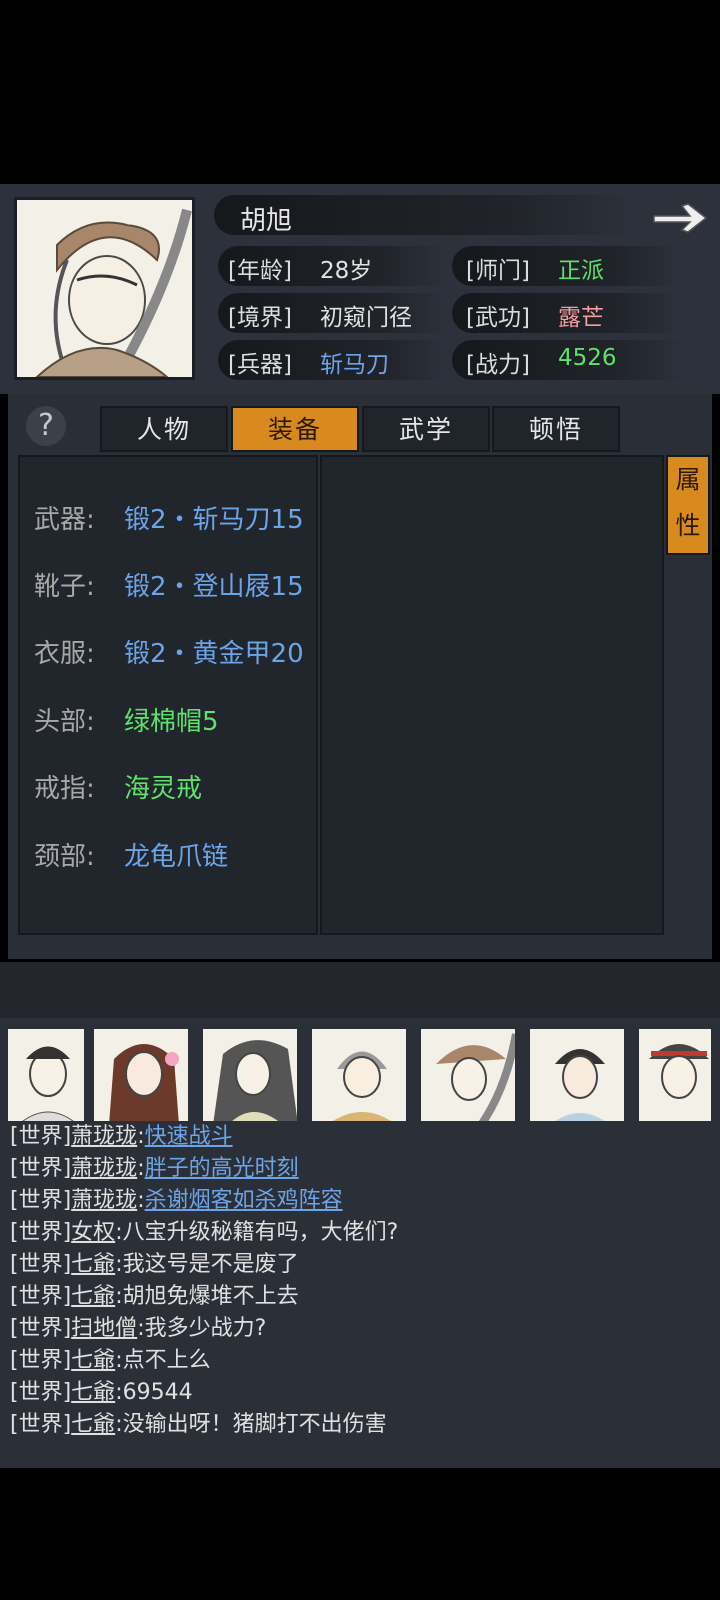  What do you see at coordinates (210, 1296) in the screenshot?
I see `chat-message: 胡旭免爆堆不上去` at bounding box center [210, 1296].